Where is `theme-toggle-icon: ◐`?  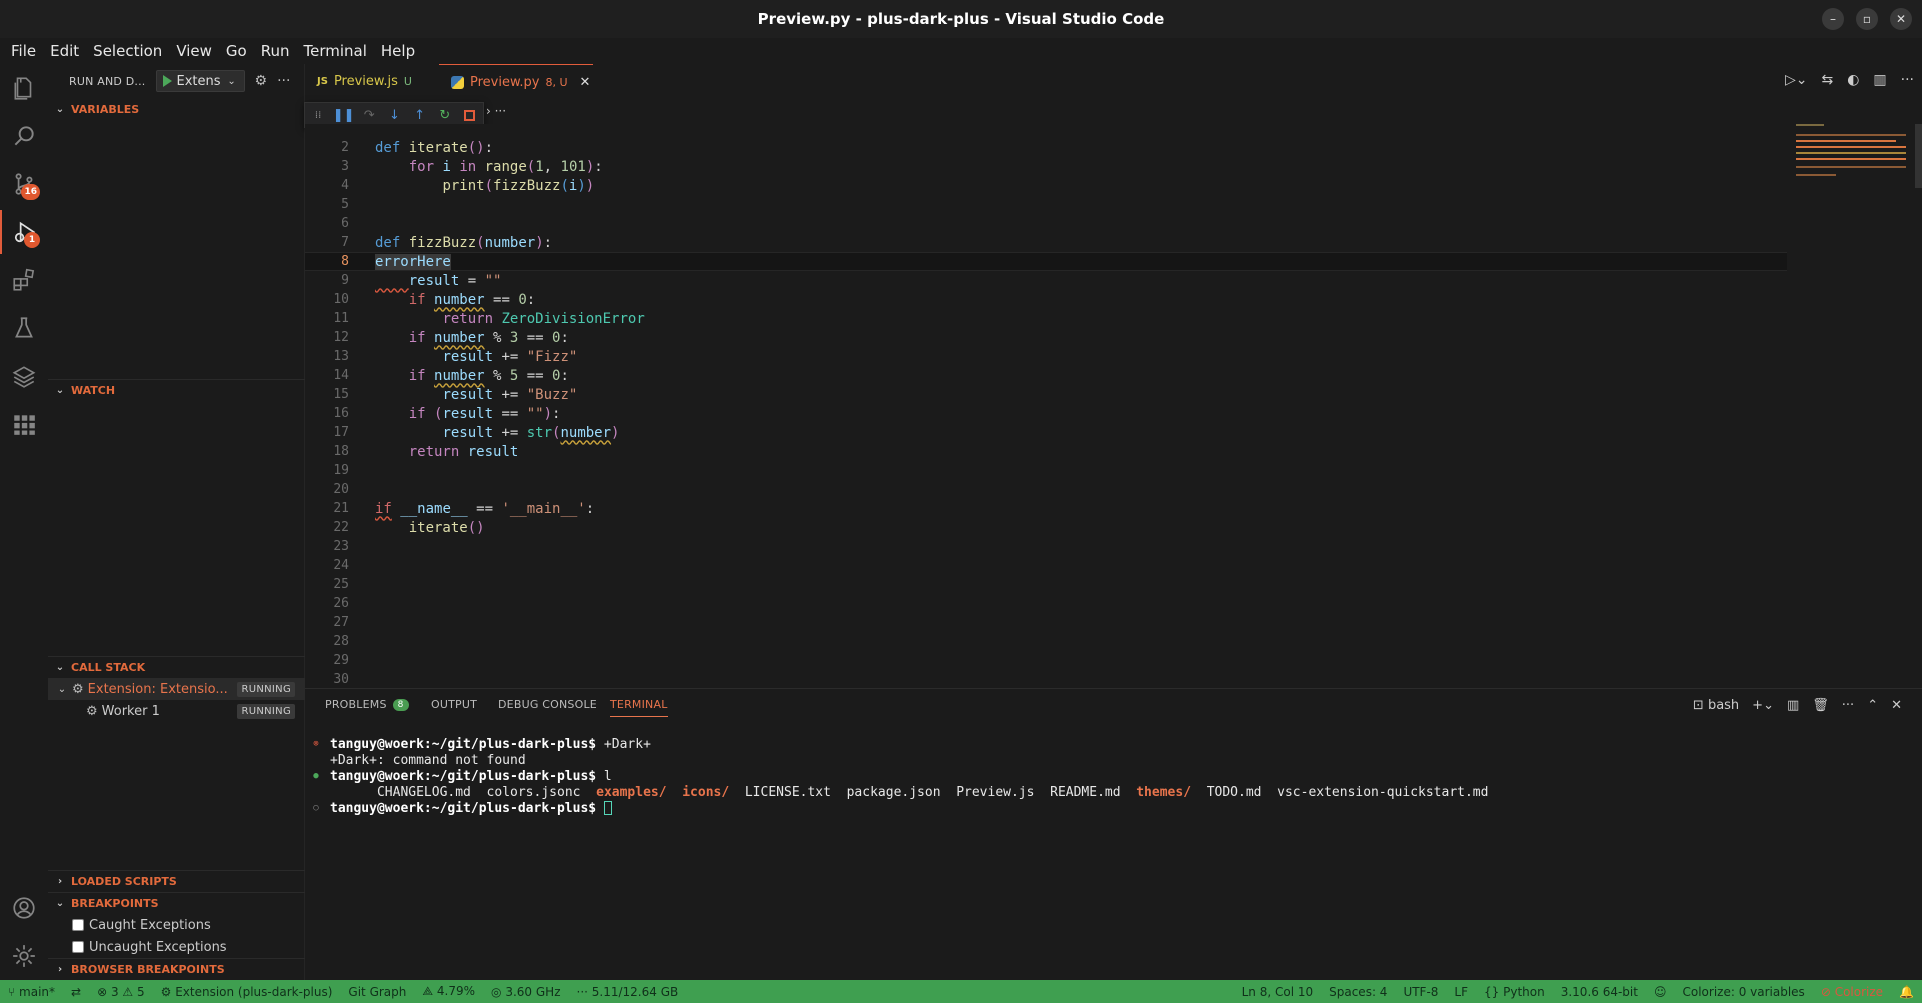 theme-toggle-icon: ◐ is located at coordinates (1853, 80).